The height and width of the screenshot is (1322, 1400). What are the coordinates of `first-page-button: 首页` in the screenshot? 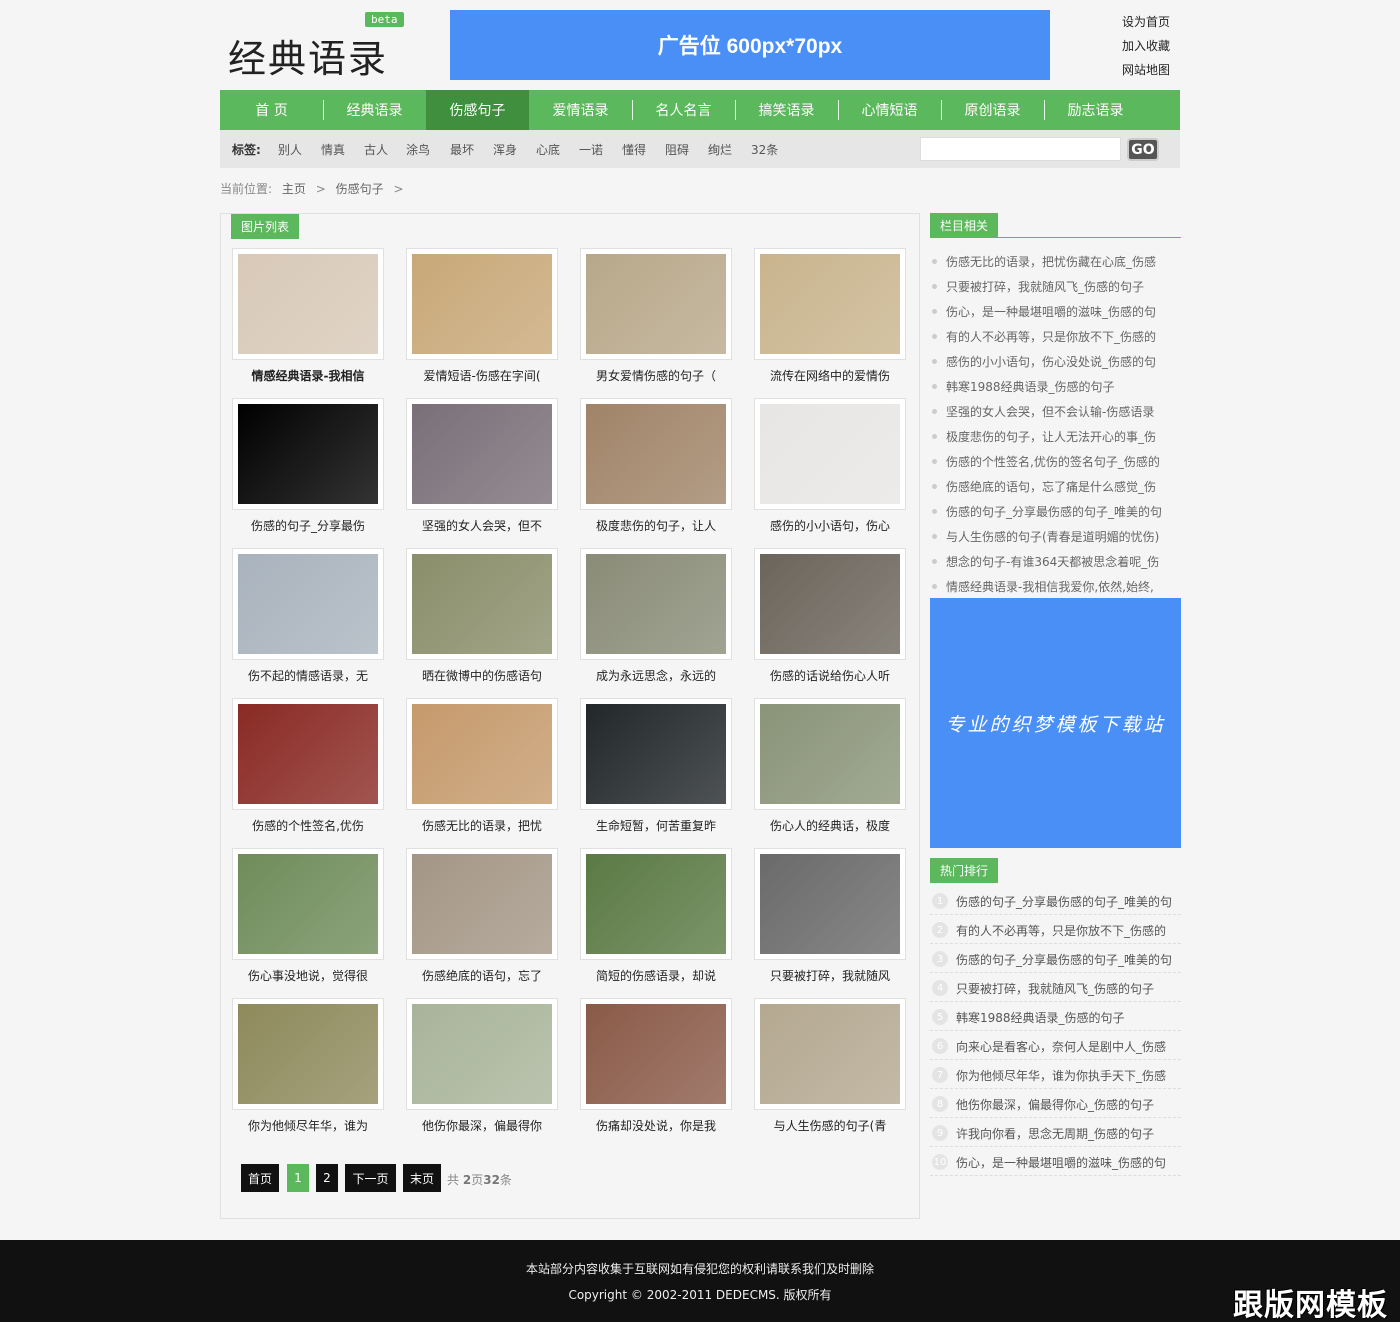 It's located at (260, 1178).